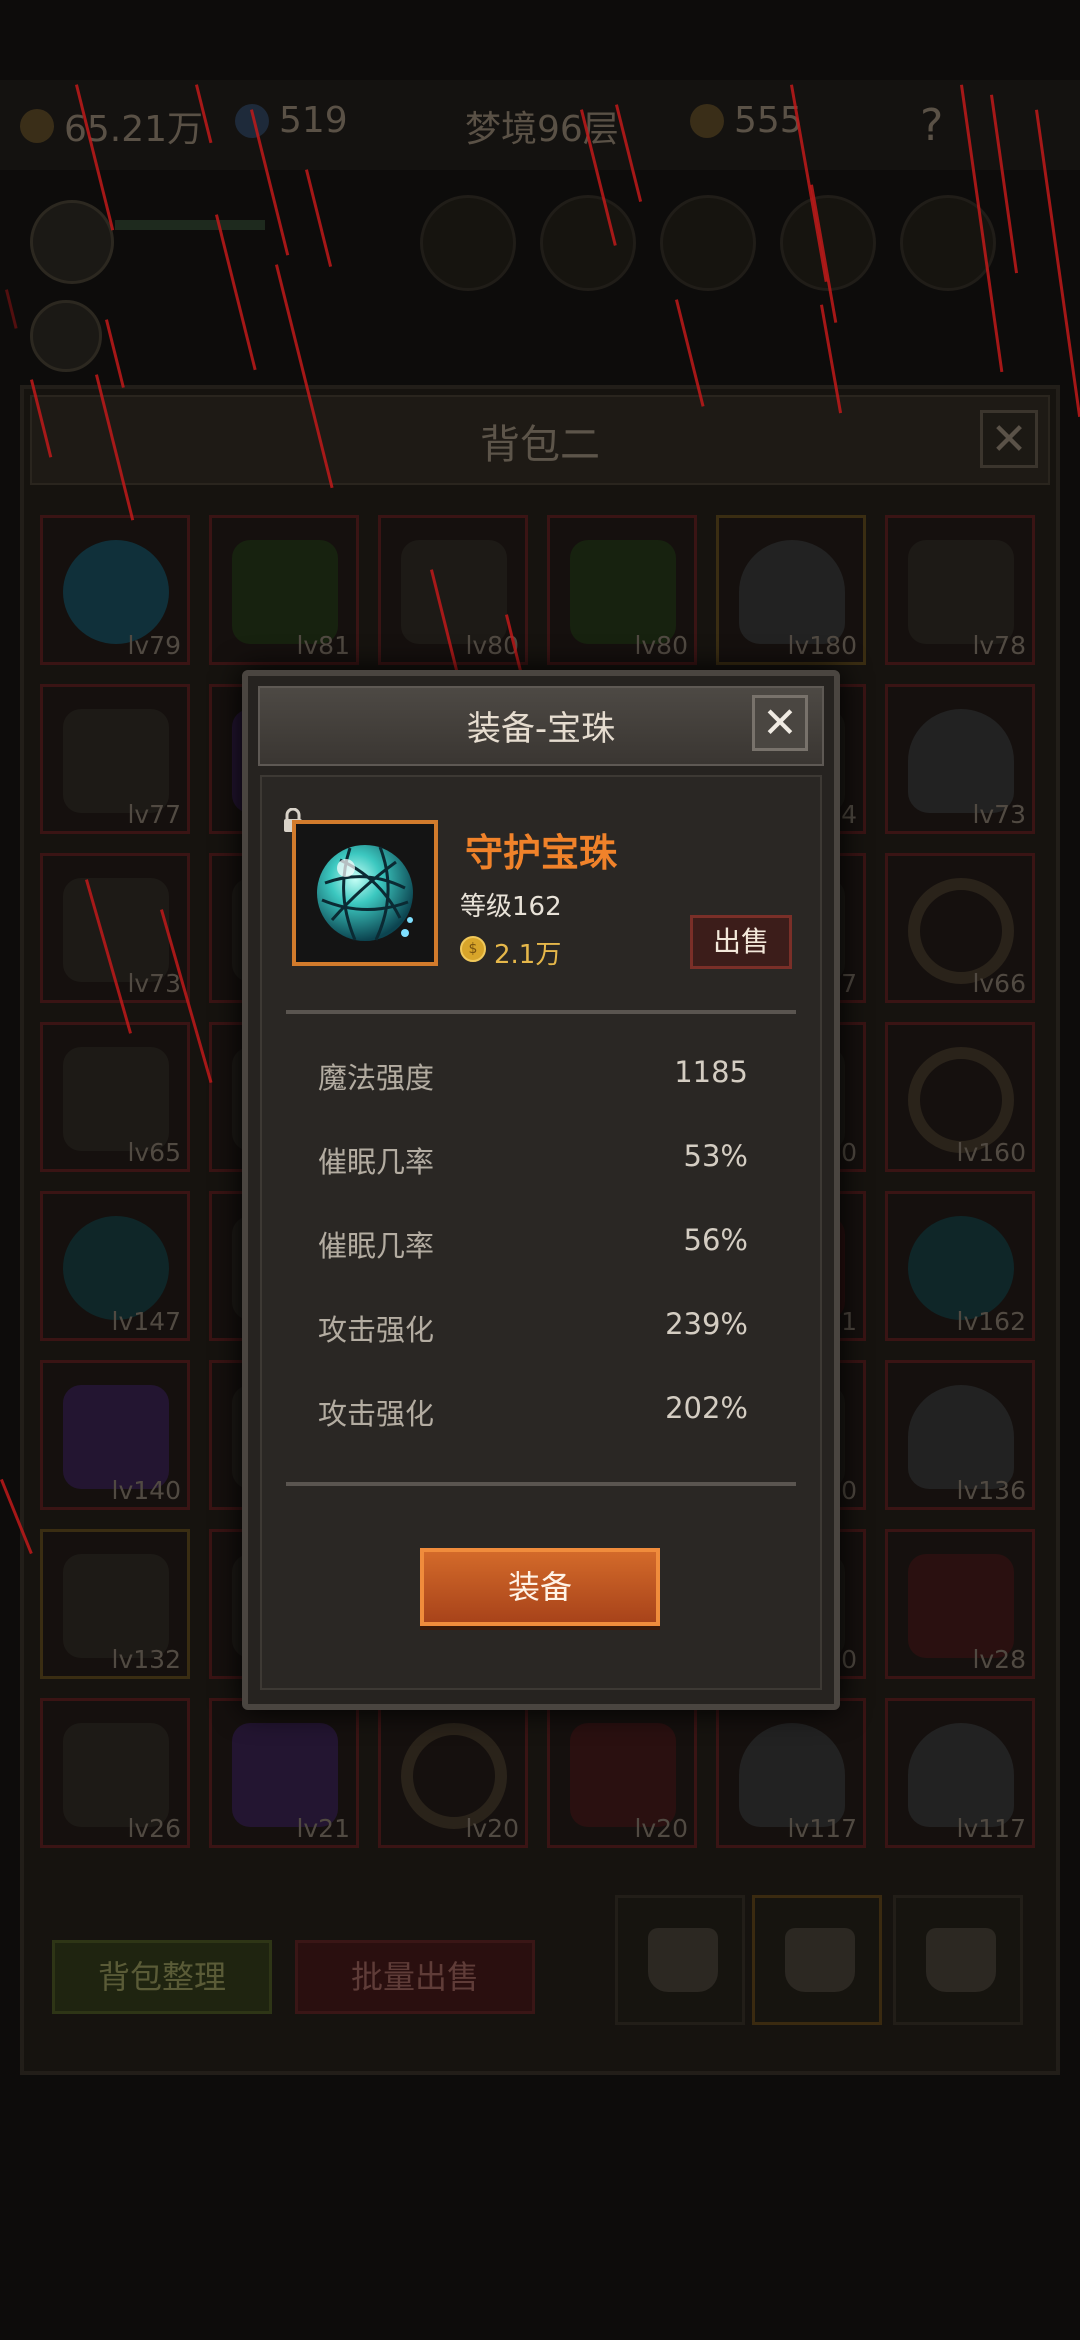 Image resolution: width=1080 pixels, height=2340 pixels. Describe the element at coordinates (146, 1490) in the screenshot. I see `item-level-label: lv140` at that location.